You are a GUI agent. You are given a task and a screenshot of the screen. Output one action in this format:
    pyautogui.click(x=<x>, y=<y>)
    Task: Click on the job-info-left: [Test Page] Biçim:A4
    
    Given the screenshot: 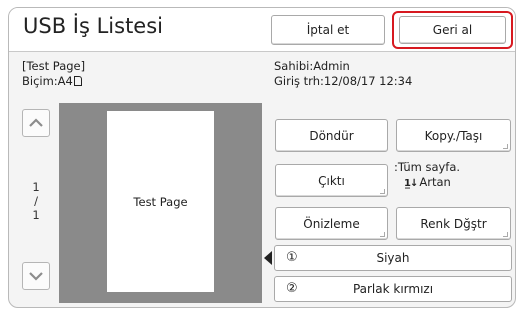 What is the action you would take?
    pyautogui.click(x=53, y=74)
    